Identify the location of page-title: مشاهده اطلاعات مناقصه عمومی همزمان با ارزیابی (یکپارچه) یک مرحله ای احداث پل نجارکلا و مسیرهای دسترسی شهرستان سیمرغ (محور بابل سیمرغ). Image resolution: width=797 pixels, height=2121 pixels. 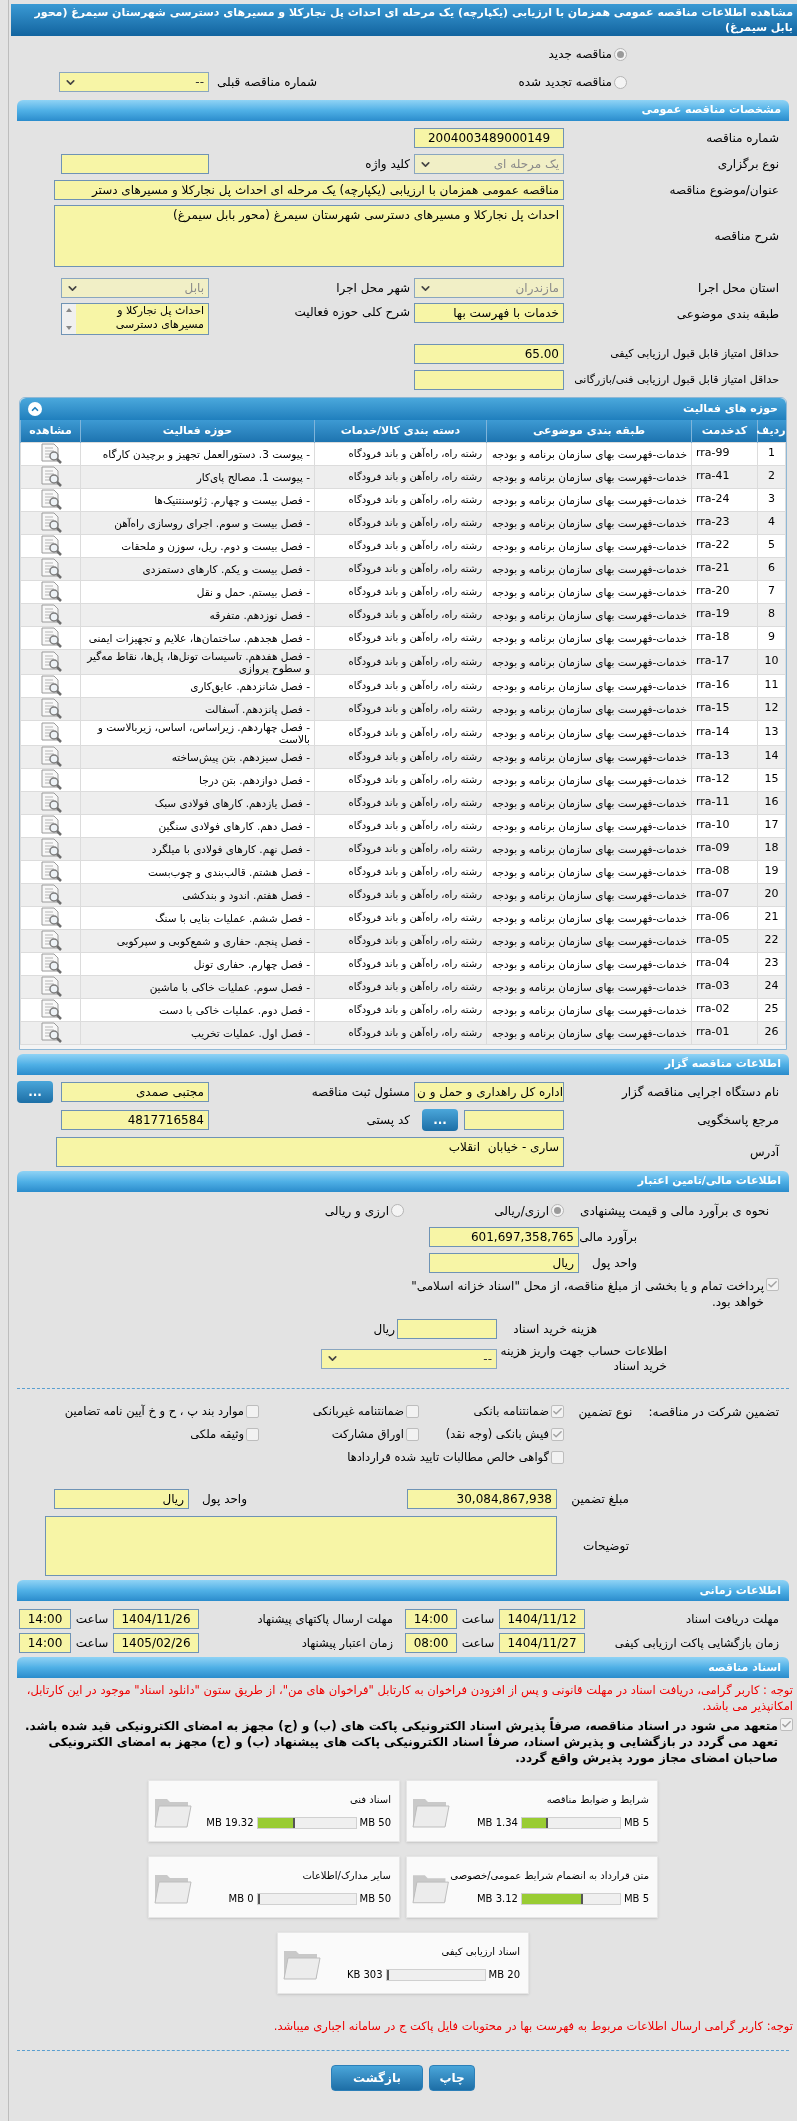
(404, 20).